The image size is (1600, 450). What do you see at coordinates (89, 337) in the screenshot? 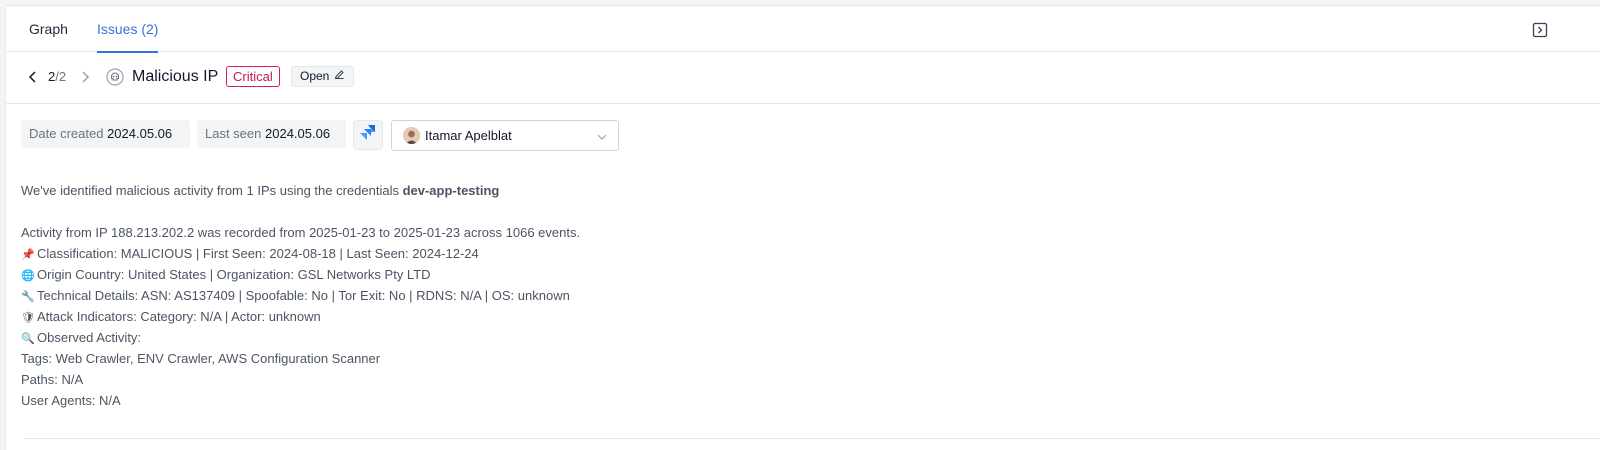
I see `observed-text: Observed Activity:` at bounding box center [89, 337].